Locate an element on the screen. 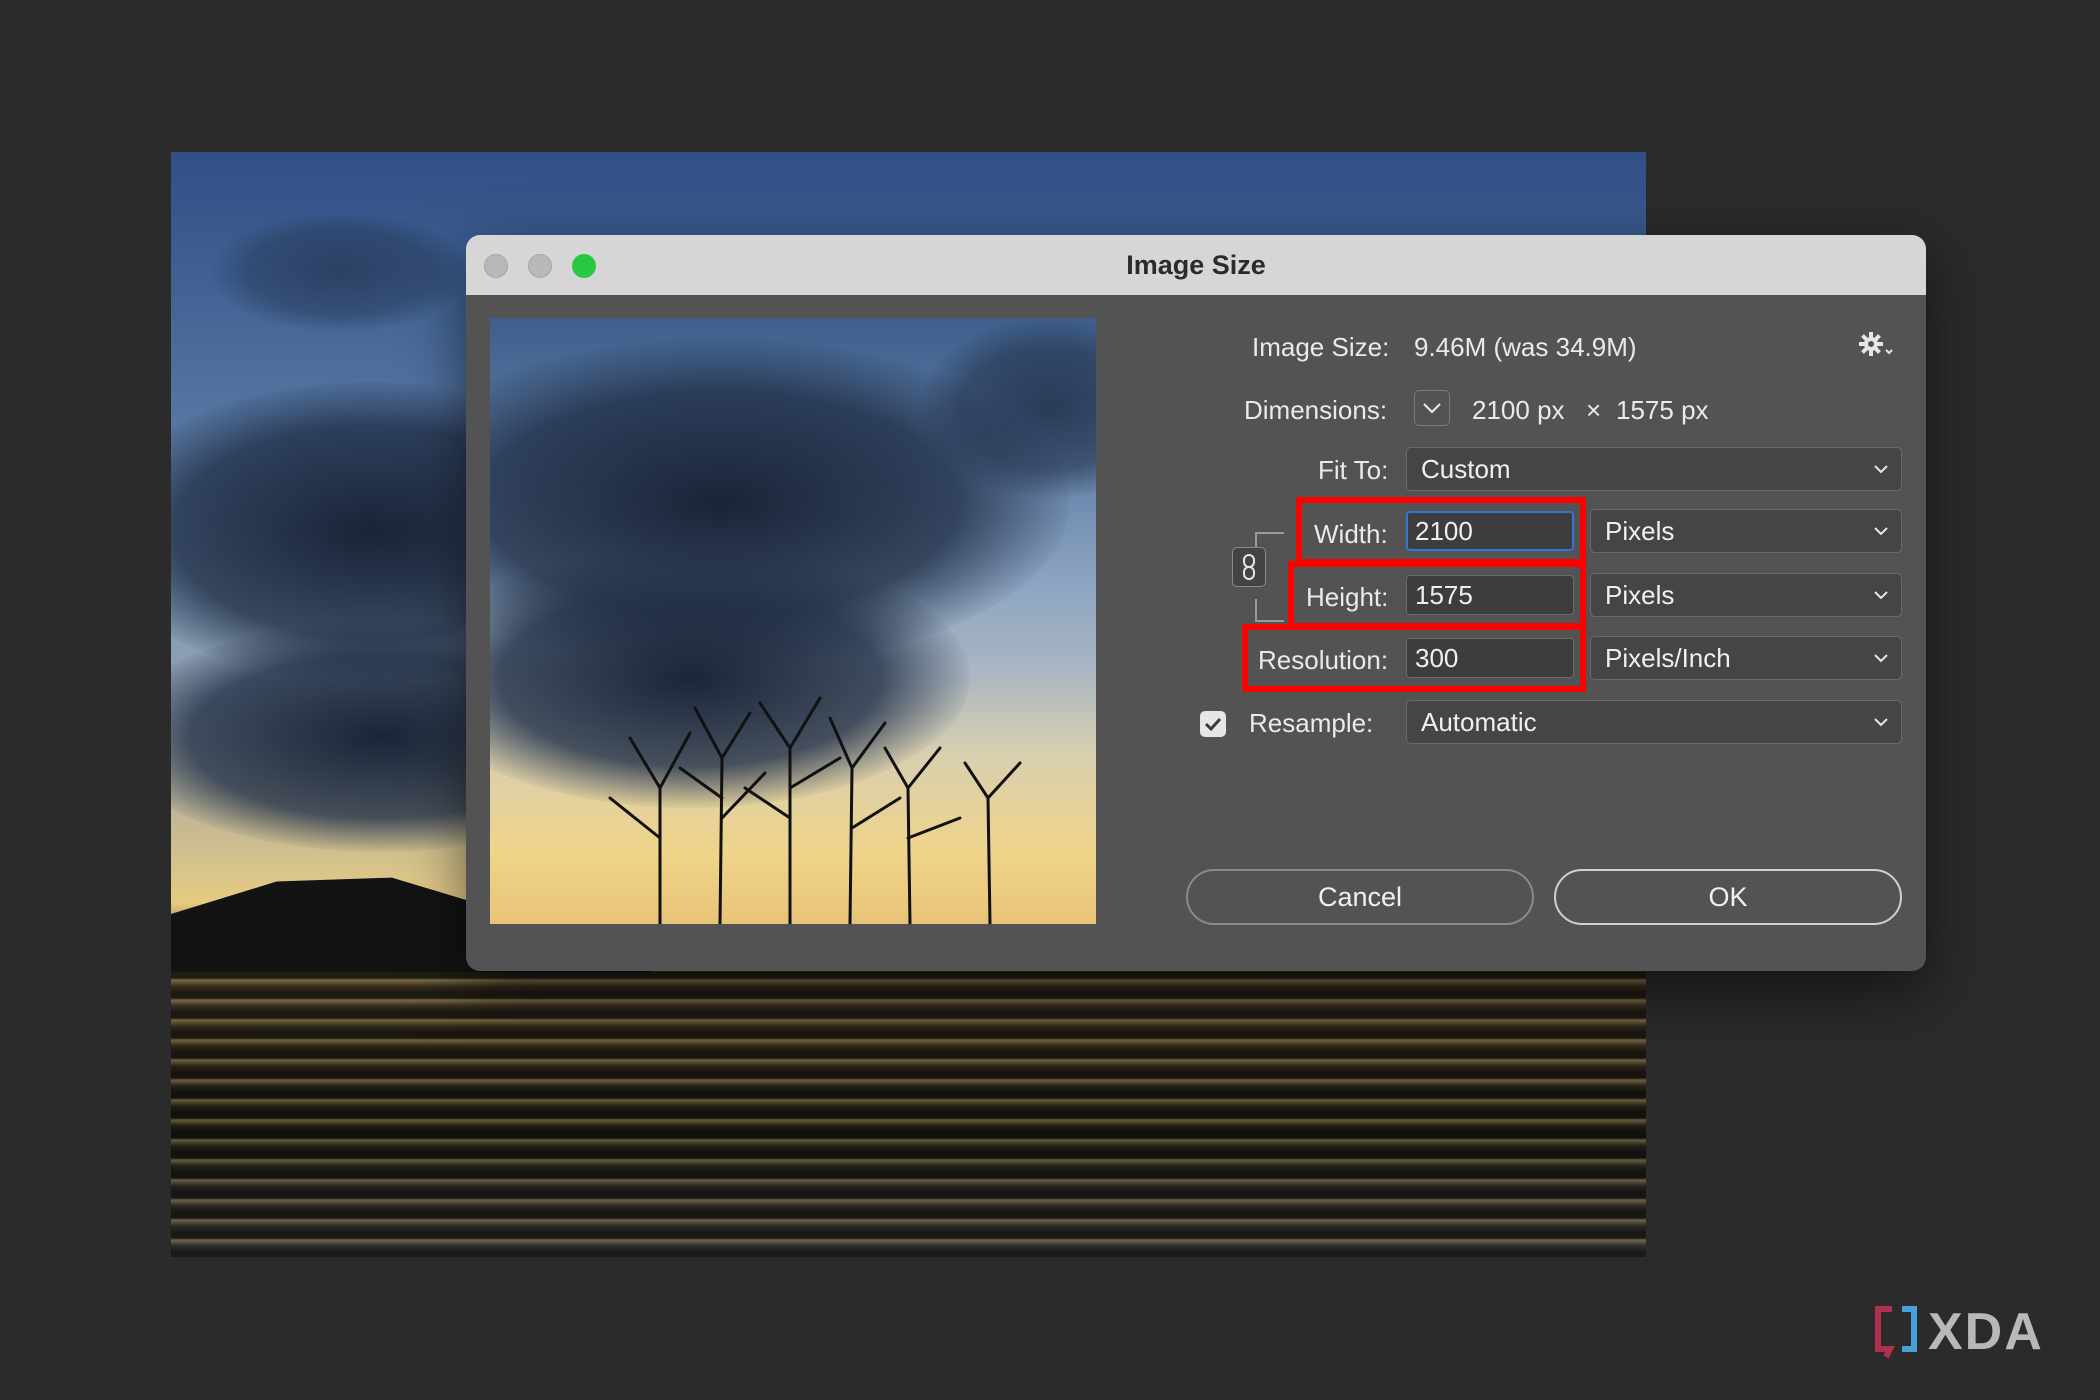 This screenshot has height=1400, width=2100. resample-label: Resample: is located at coordinates (1311, 723).